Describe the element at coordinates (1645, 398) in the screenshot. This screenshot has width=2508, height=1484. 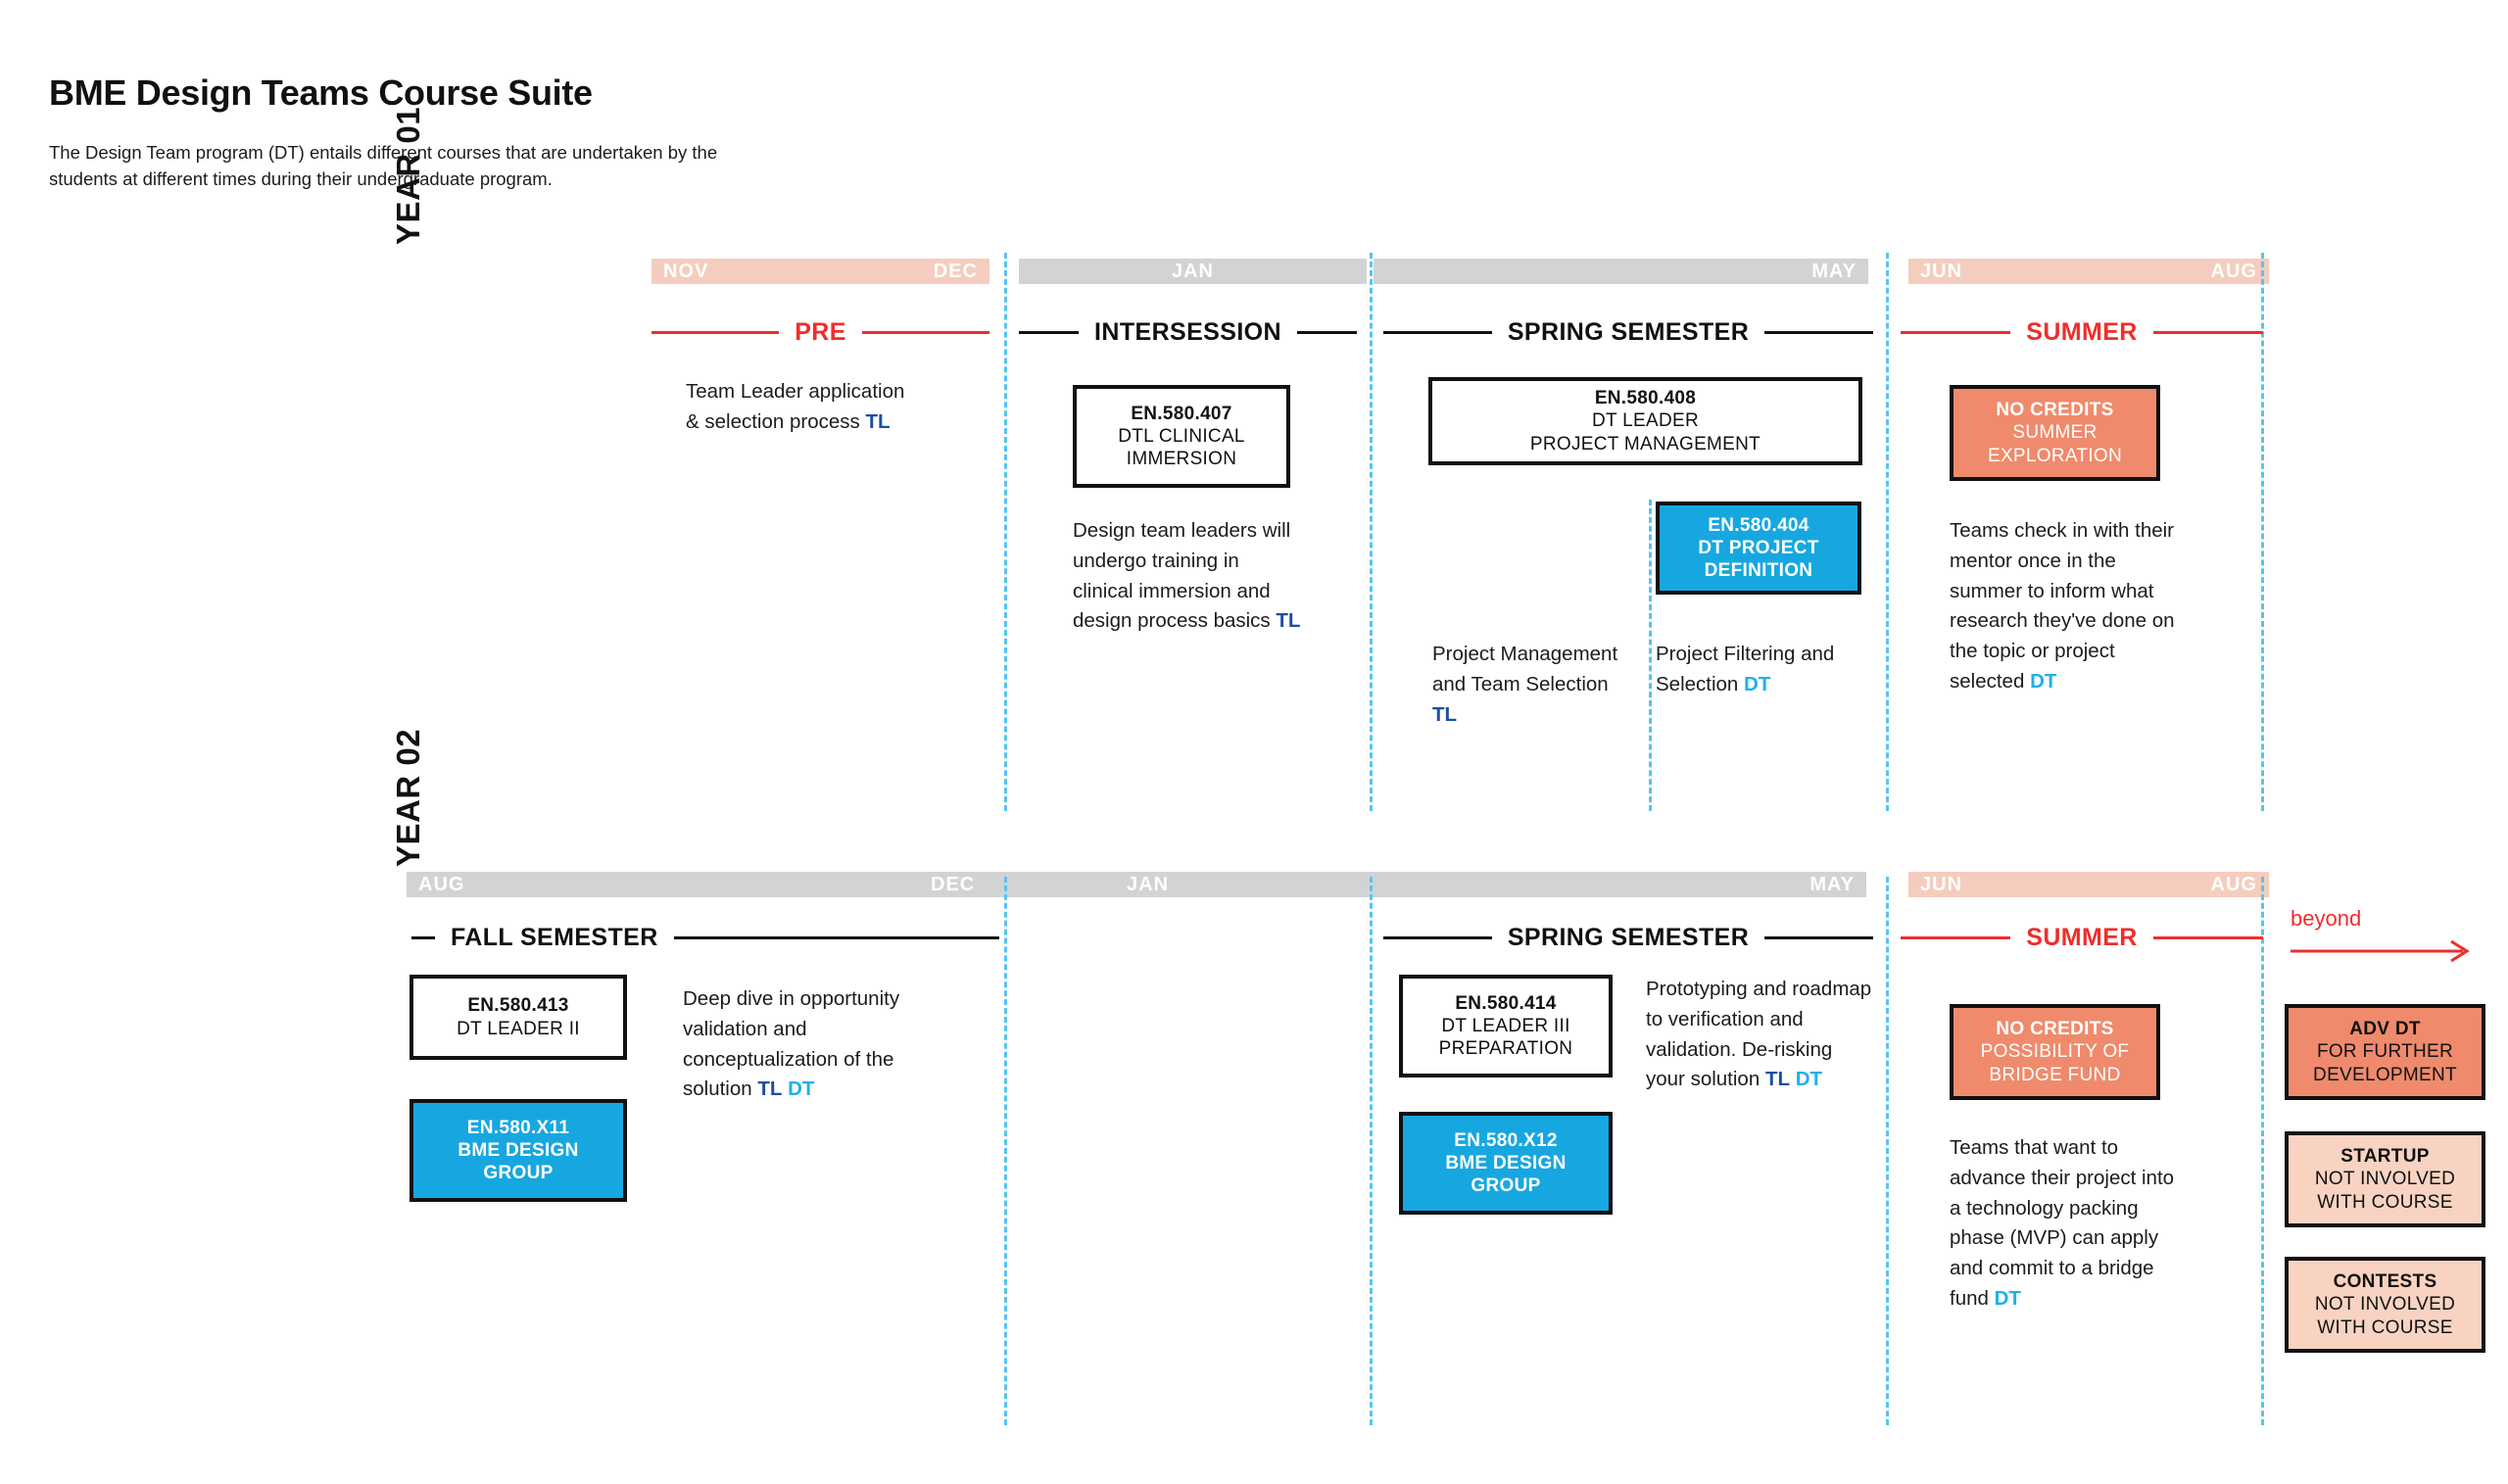
I see `course-code: EN.580.408` at that location.